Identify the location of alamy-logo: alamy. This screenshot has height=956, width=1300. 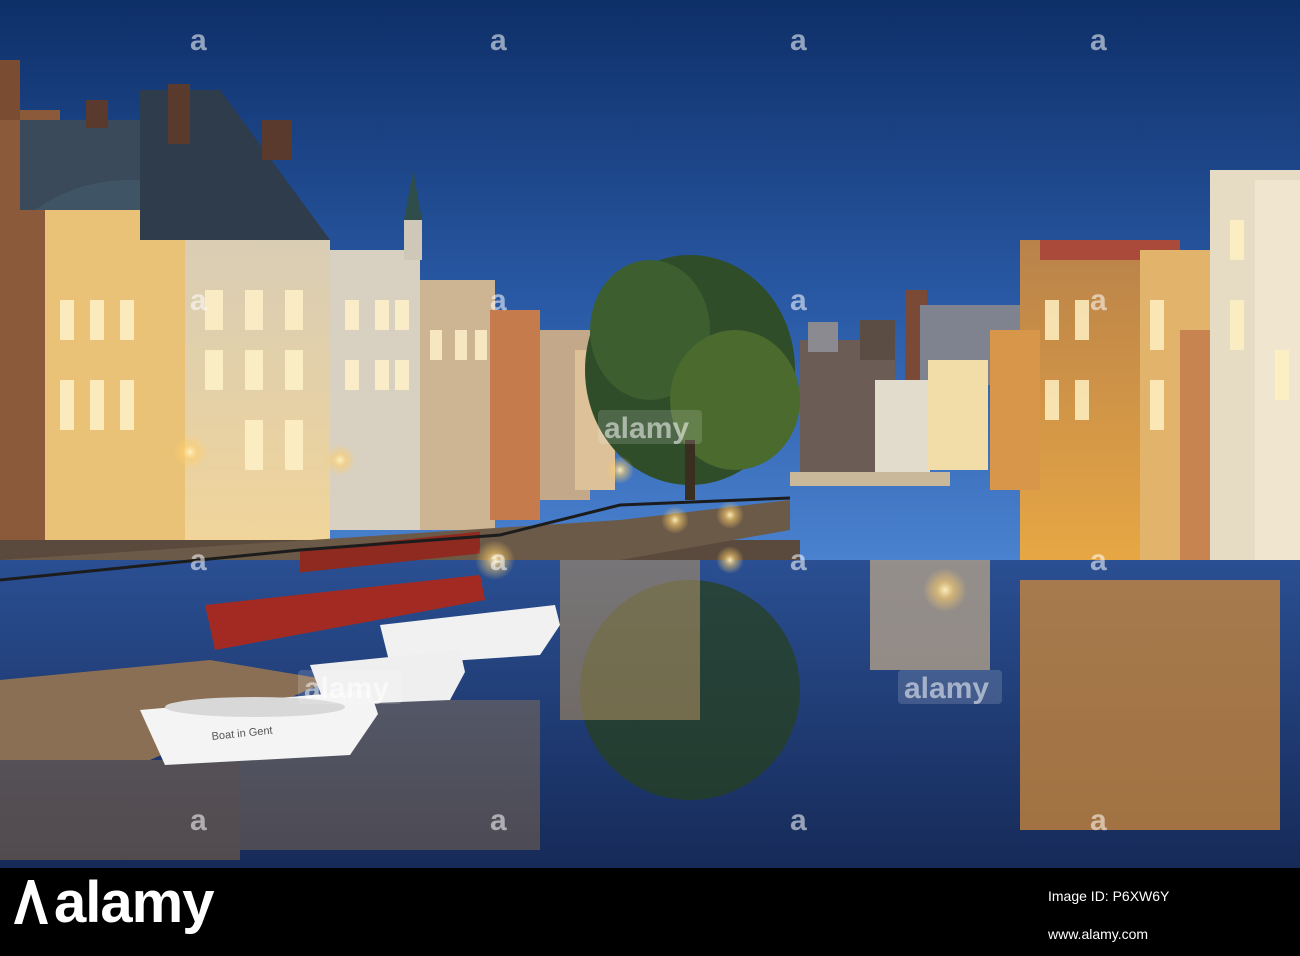
(112, 903).